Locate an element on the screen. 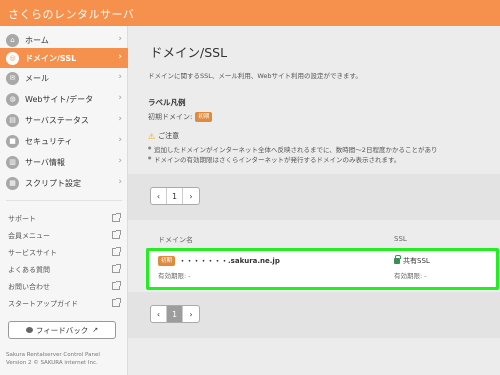 The image size is (500, 375). column-header-ssl: SSL is located at coordinates (400, 239).